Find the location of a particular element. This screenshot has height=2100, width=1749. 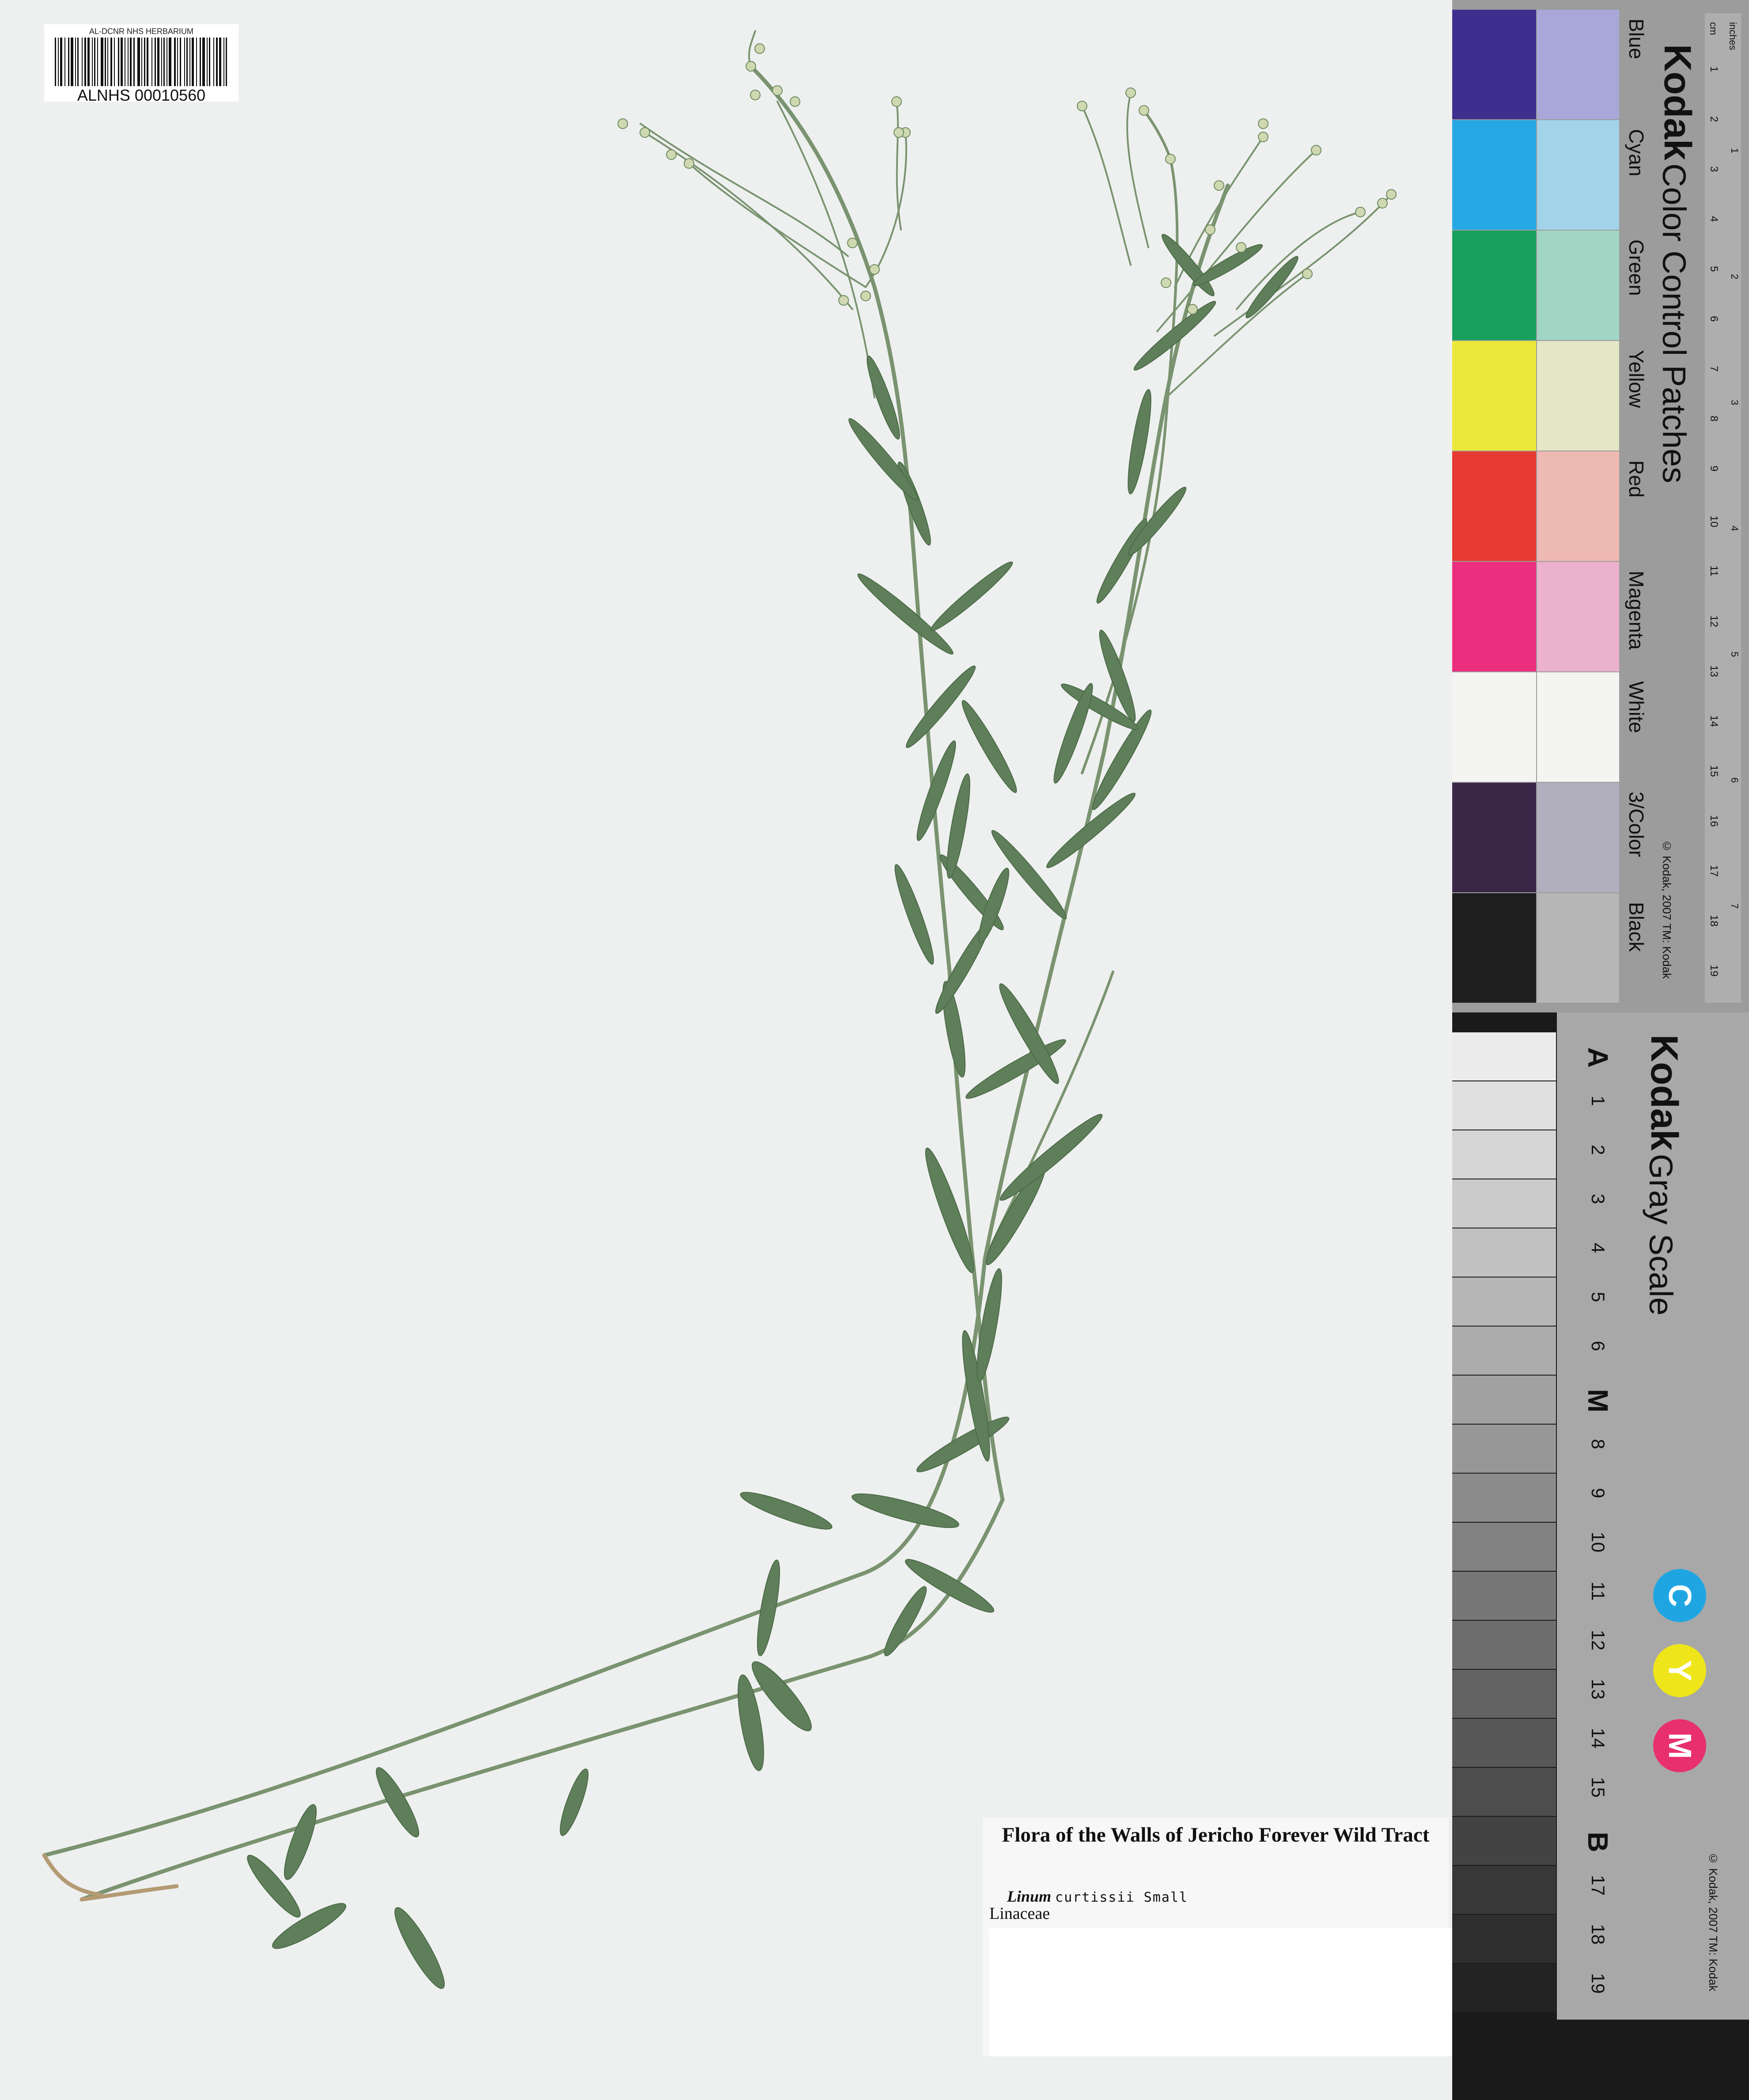

gray-card-title: Gray Scale is located at coordinates (1661, 1235).